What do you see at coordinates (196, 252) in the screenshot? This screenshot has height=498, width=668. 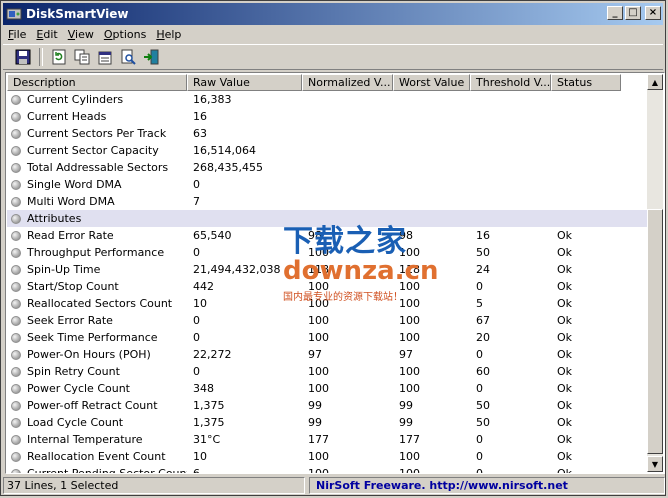 I see `row-raw-value: 0` at bounding box center [196, 252].